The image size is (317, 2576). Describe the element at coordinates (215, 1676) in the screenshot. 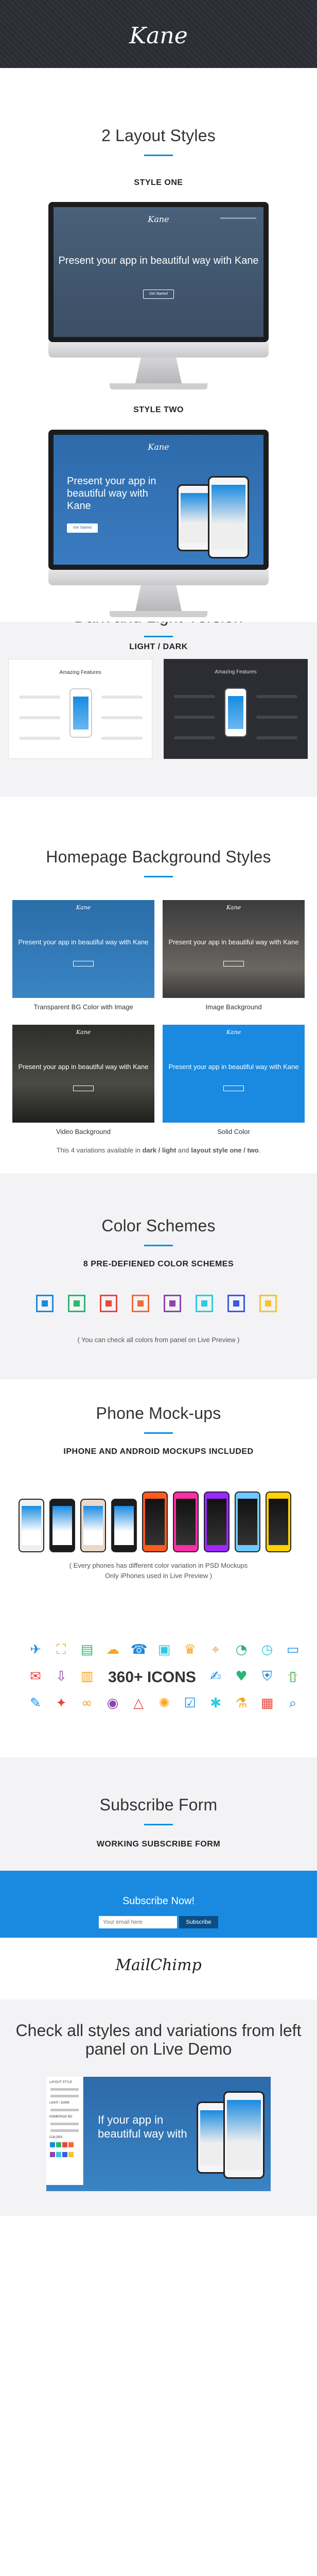

I see `thumb-icon: ✍` at that location.